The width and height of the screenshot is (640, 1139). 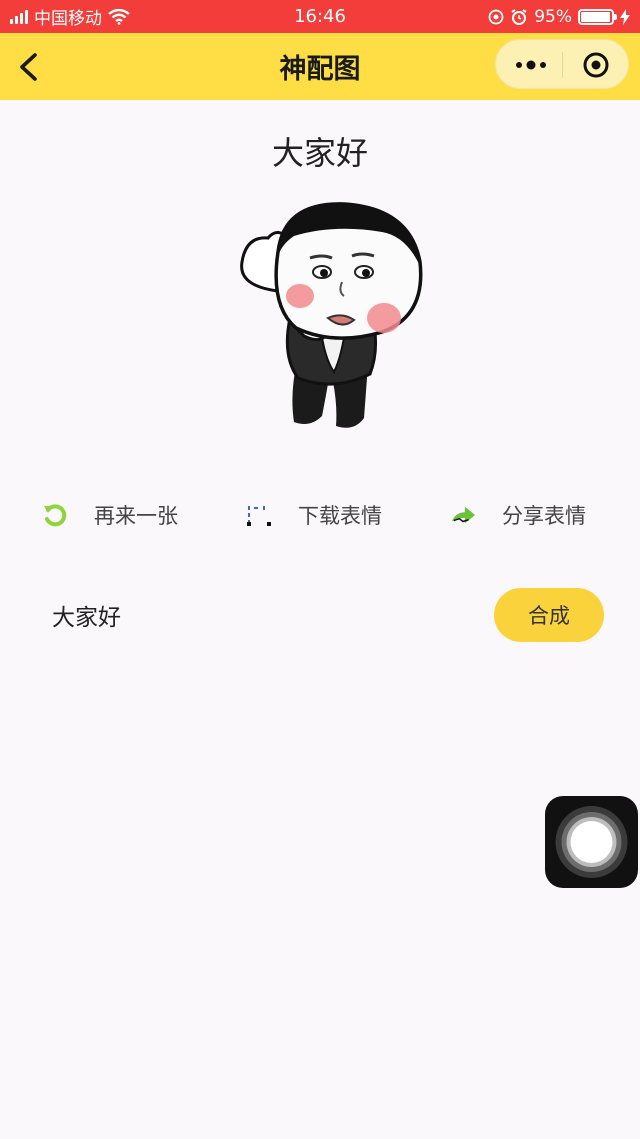 I want to click on nav-bar: 神配图, so click(x=320, y=66).